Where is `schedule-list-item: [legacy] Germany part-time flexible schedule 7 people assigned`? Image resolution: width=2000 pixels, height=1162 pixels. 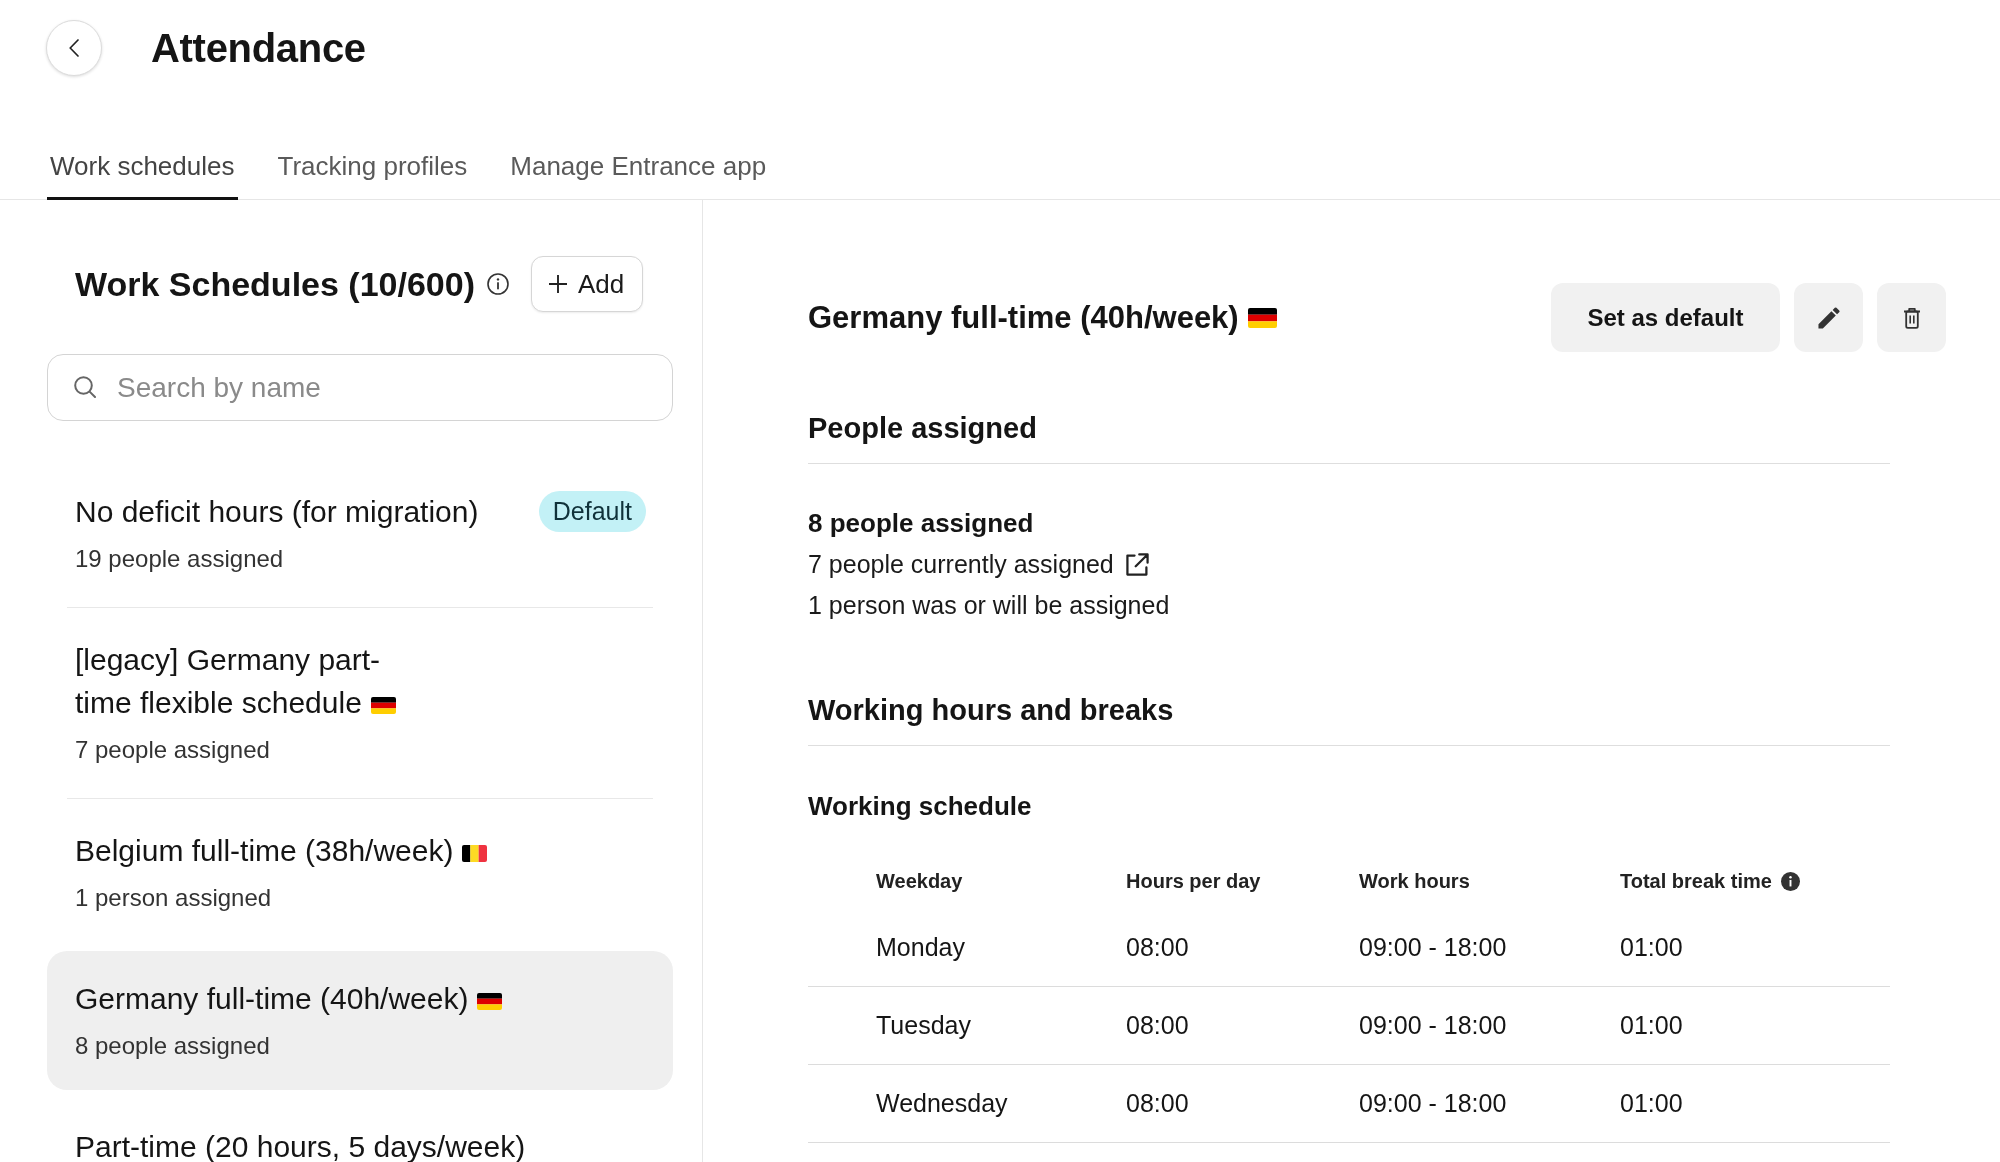
schedule-list-item: [legacy] Germany part-time flexible schedule 7 people assigned is located at coordinates (360, 703).